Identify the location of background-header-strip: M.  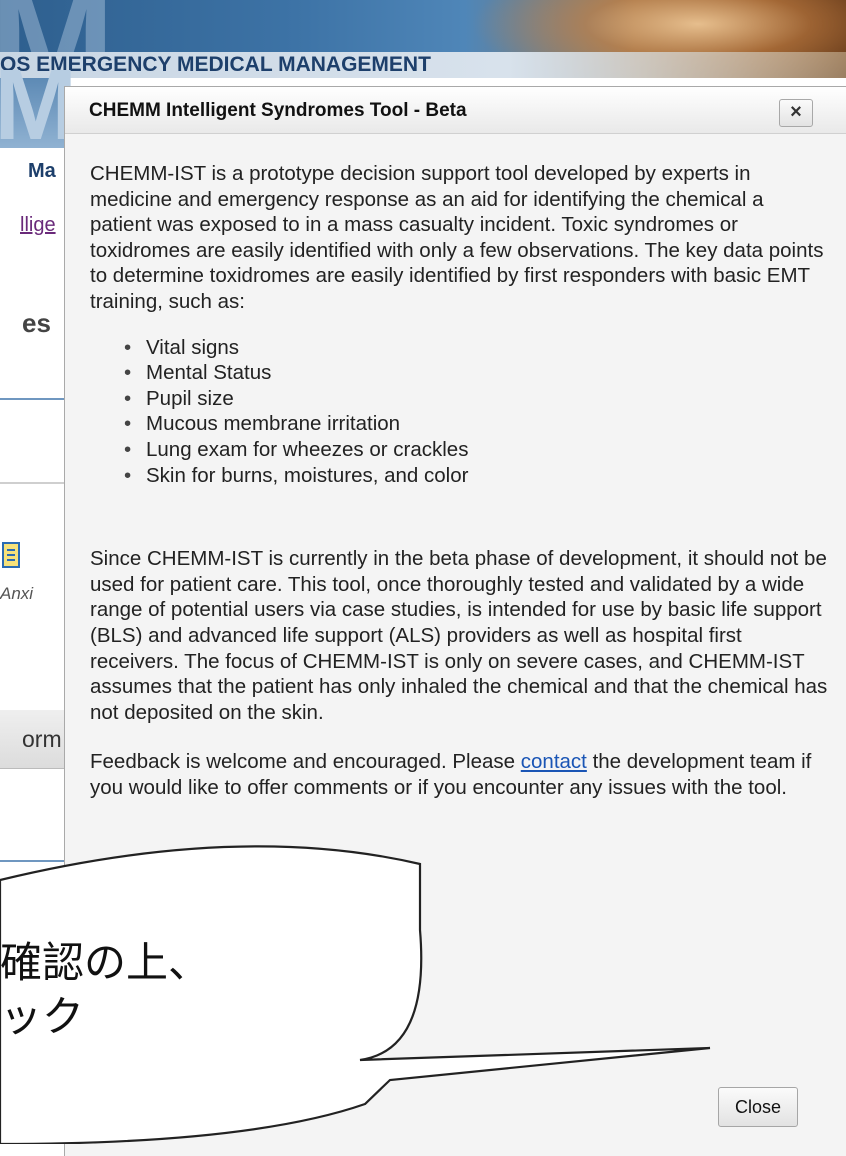
(38, 105).